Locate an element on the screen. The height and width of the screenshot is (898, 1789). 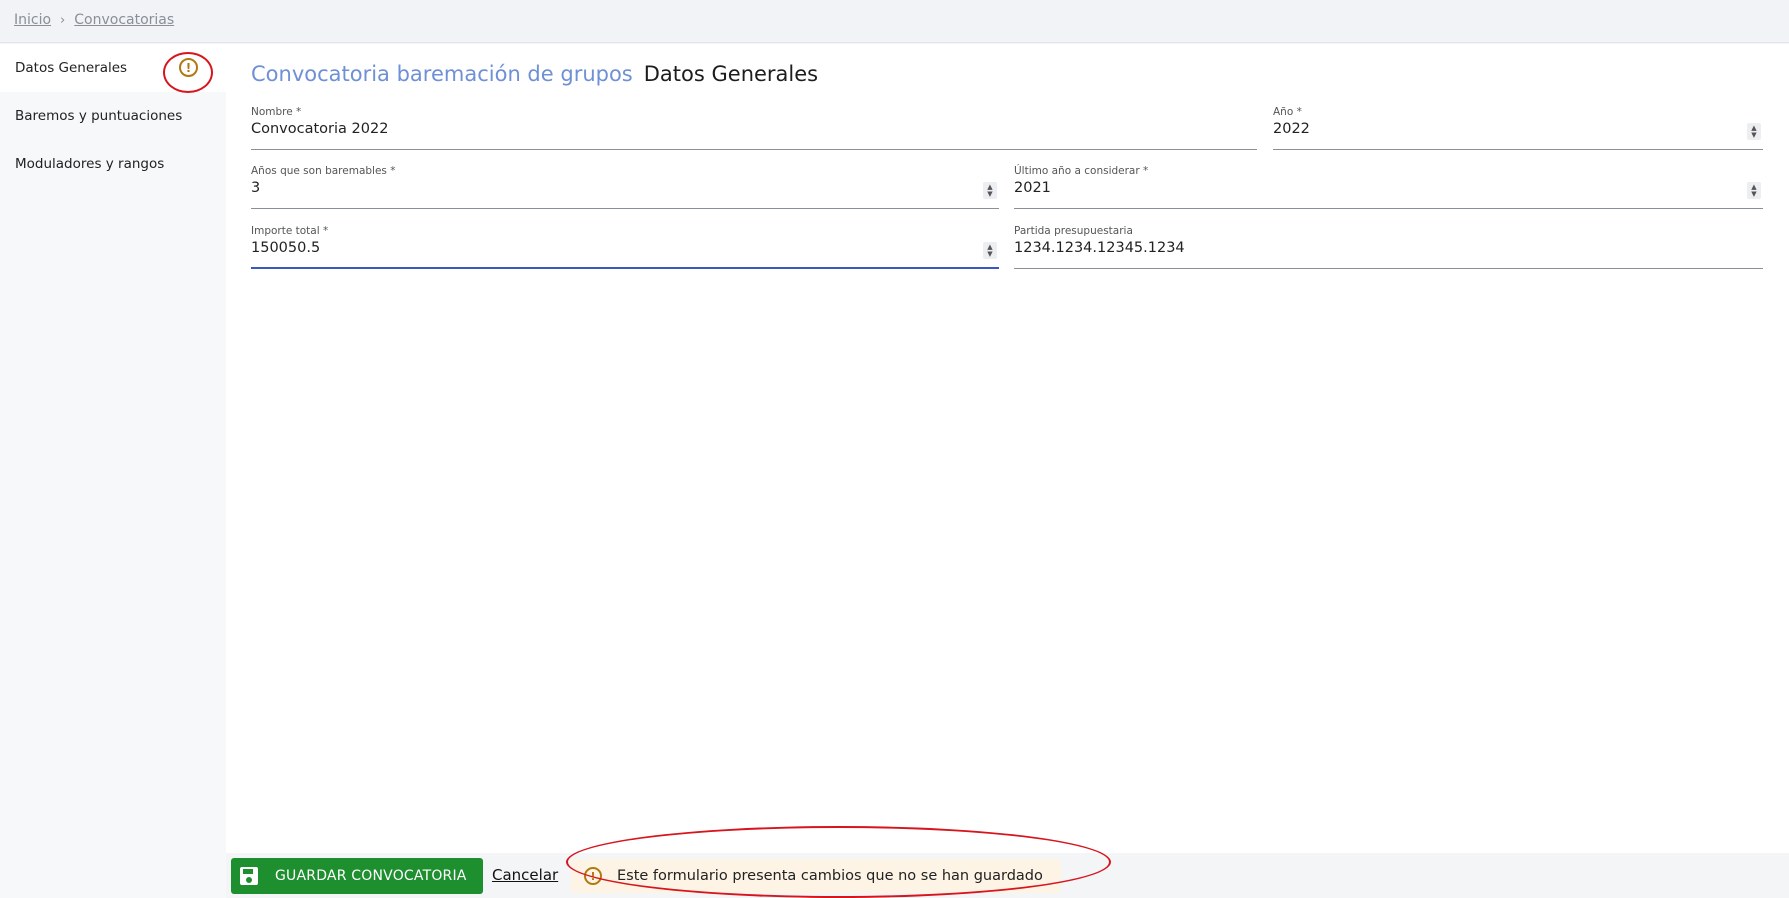
save-button-label: GUARDAR CONVOCATORIA is located at coordinates (371, 876).